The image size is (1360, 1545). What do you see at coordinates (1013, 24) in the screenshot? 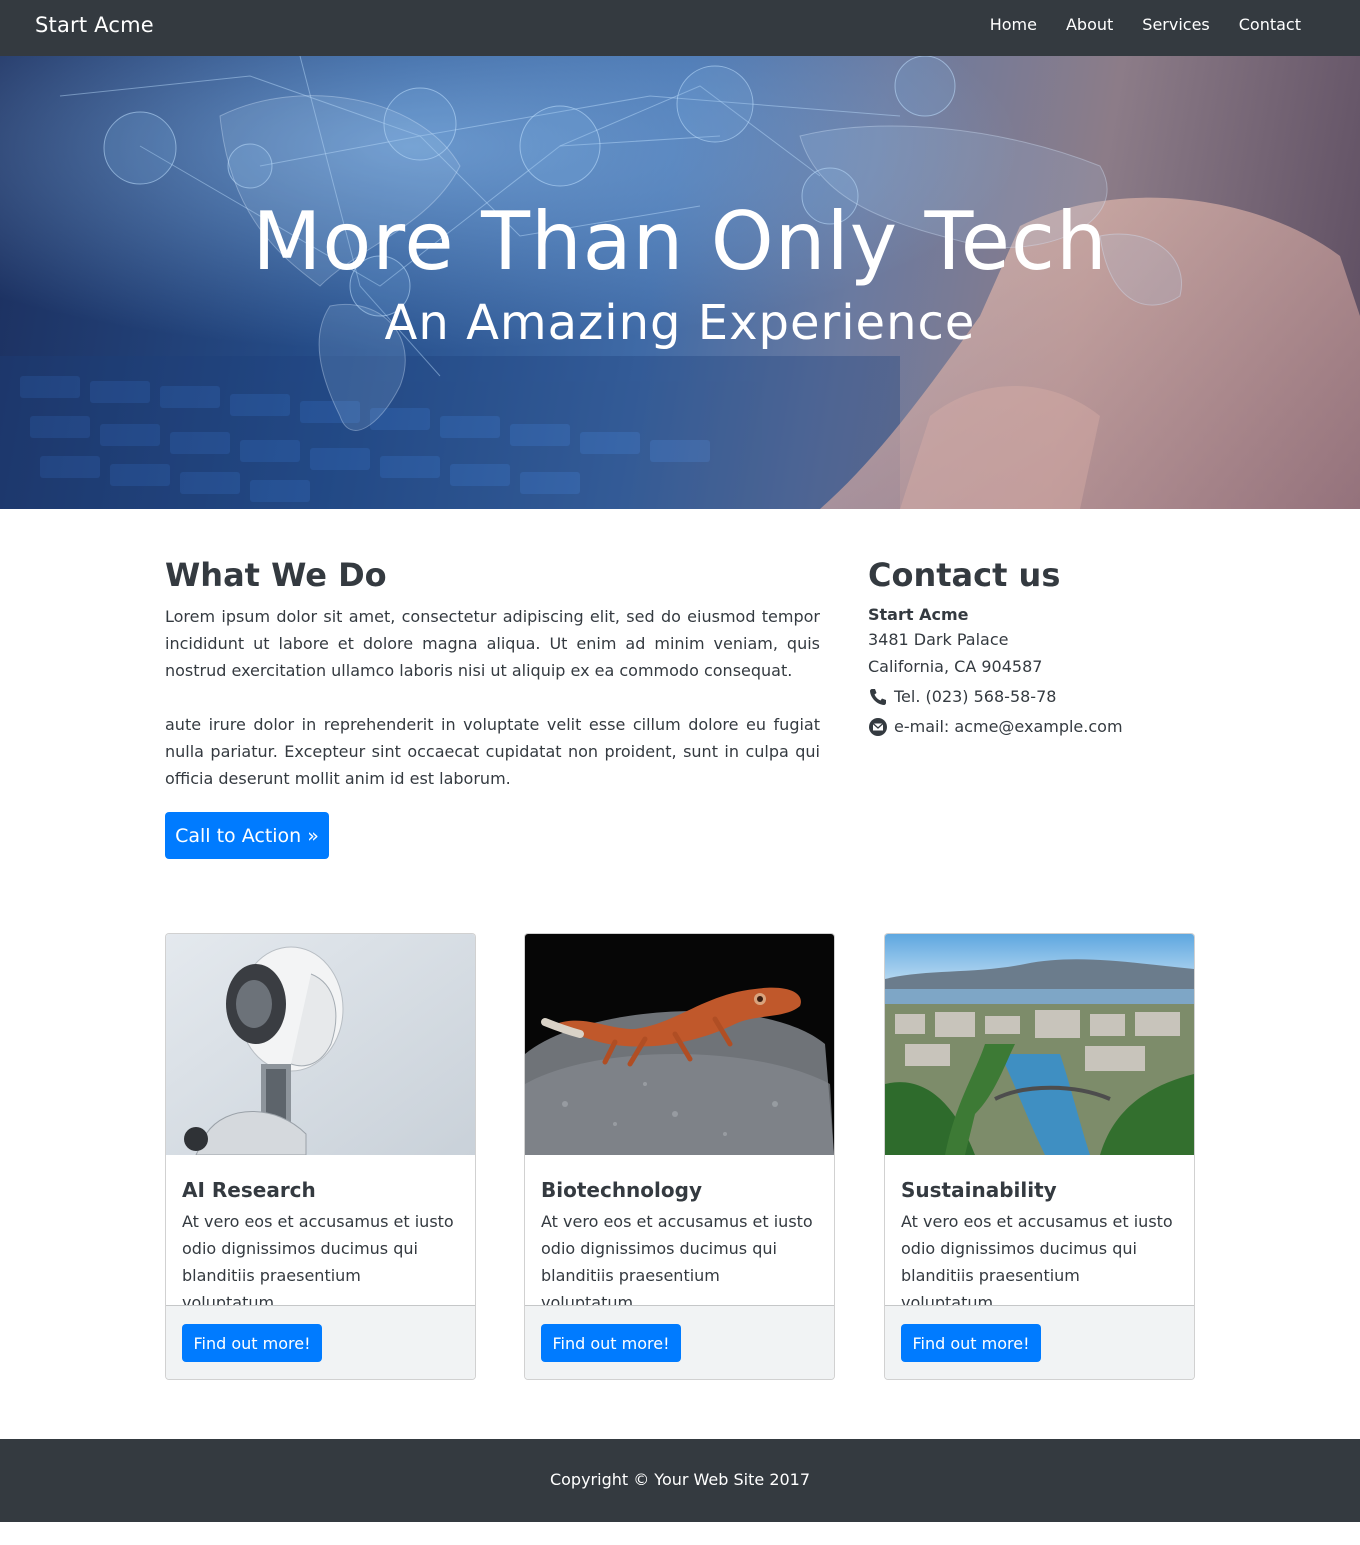
I see `nav-link-home: Home` at bounding box center [1013, 24].